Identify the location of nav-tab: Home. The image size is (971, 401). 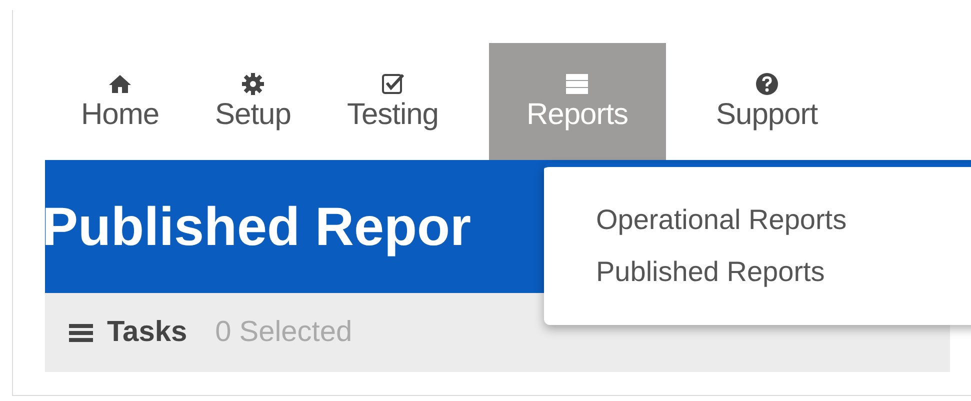
(120, 101).